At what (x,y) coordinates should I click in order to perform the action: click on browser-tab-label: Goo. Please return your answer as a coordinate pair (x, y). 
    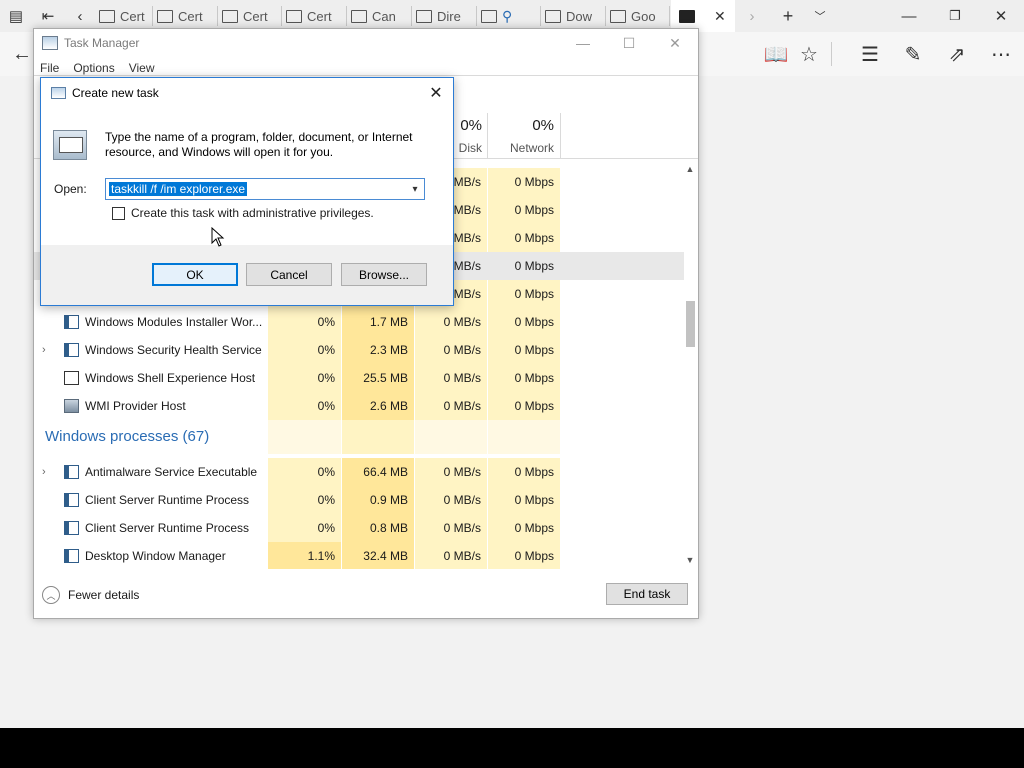
    Looking at the image, I should click on (643, 16).